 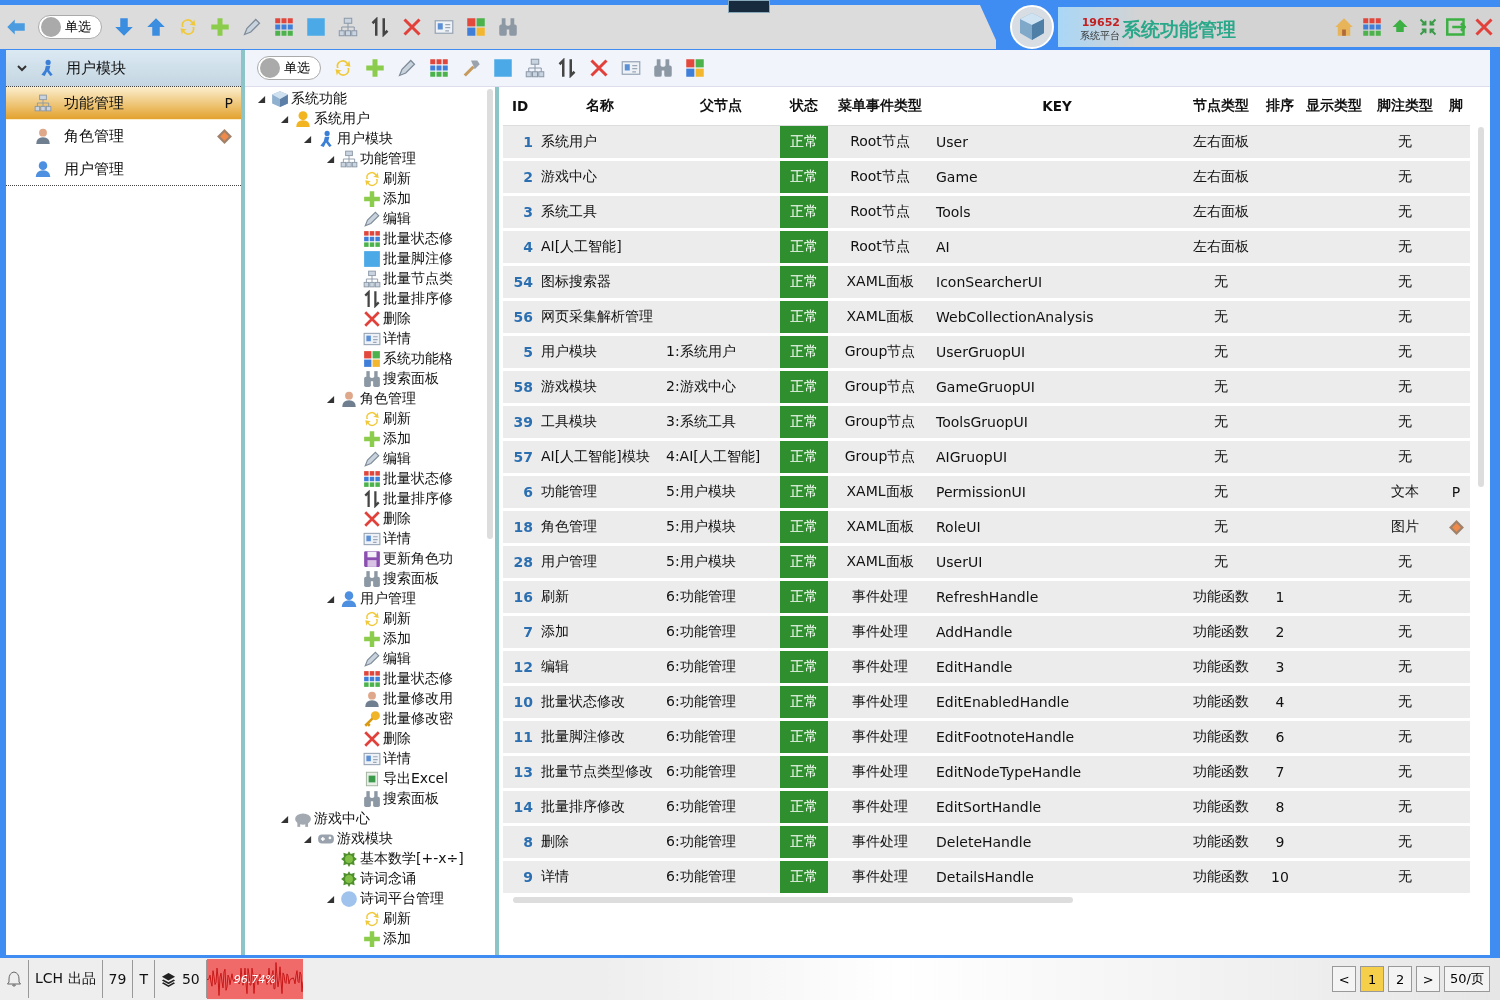 I want to click on tree-item: 用户模块, so click(x=365, y=139).